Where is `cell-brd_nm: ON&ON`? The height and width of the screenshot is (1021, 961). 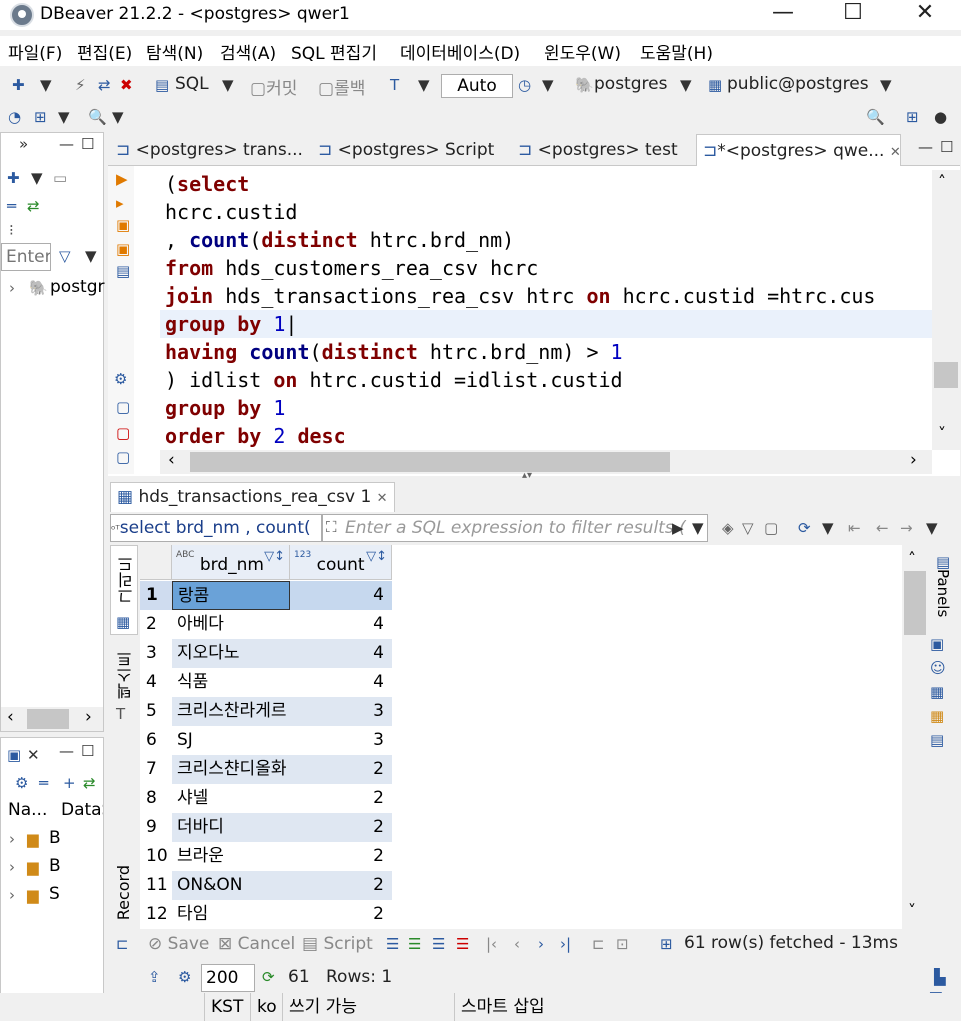 cell-brd_nm: ON&ON is located at coordinates (231, 885).